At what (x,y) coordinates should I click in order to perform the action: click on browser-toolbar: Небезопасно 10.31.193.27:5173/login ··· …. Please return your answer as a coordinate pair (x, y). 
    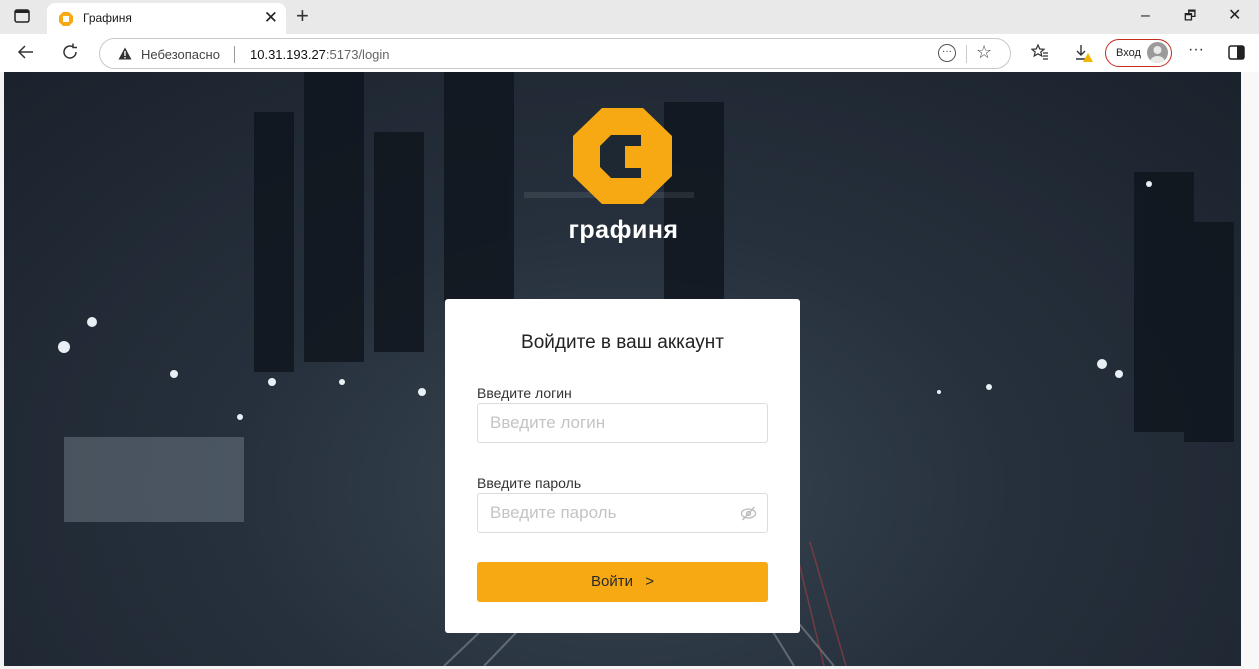
    Looking at the image, I should click on (629, 53).